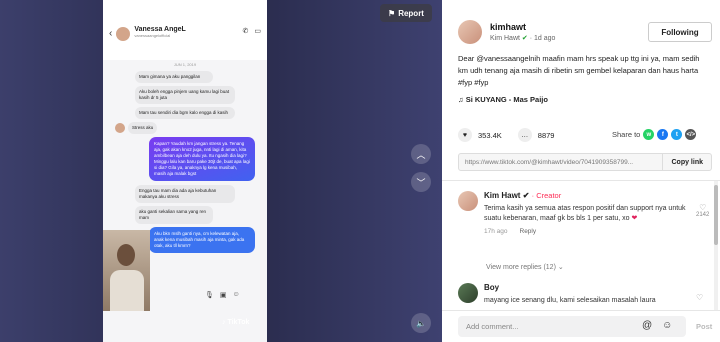  What do you see at coordinates (406, 13) in the screenshot?
I see `report-button: ⚑ Report` at bounding box center [406, 13].